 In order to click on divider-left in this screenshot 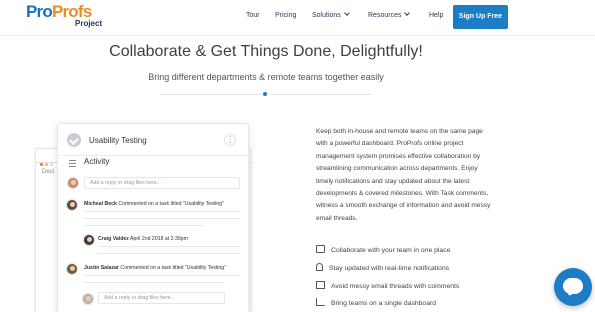, I will do `click(210, 94)`.